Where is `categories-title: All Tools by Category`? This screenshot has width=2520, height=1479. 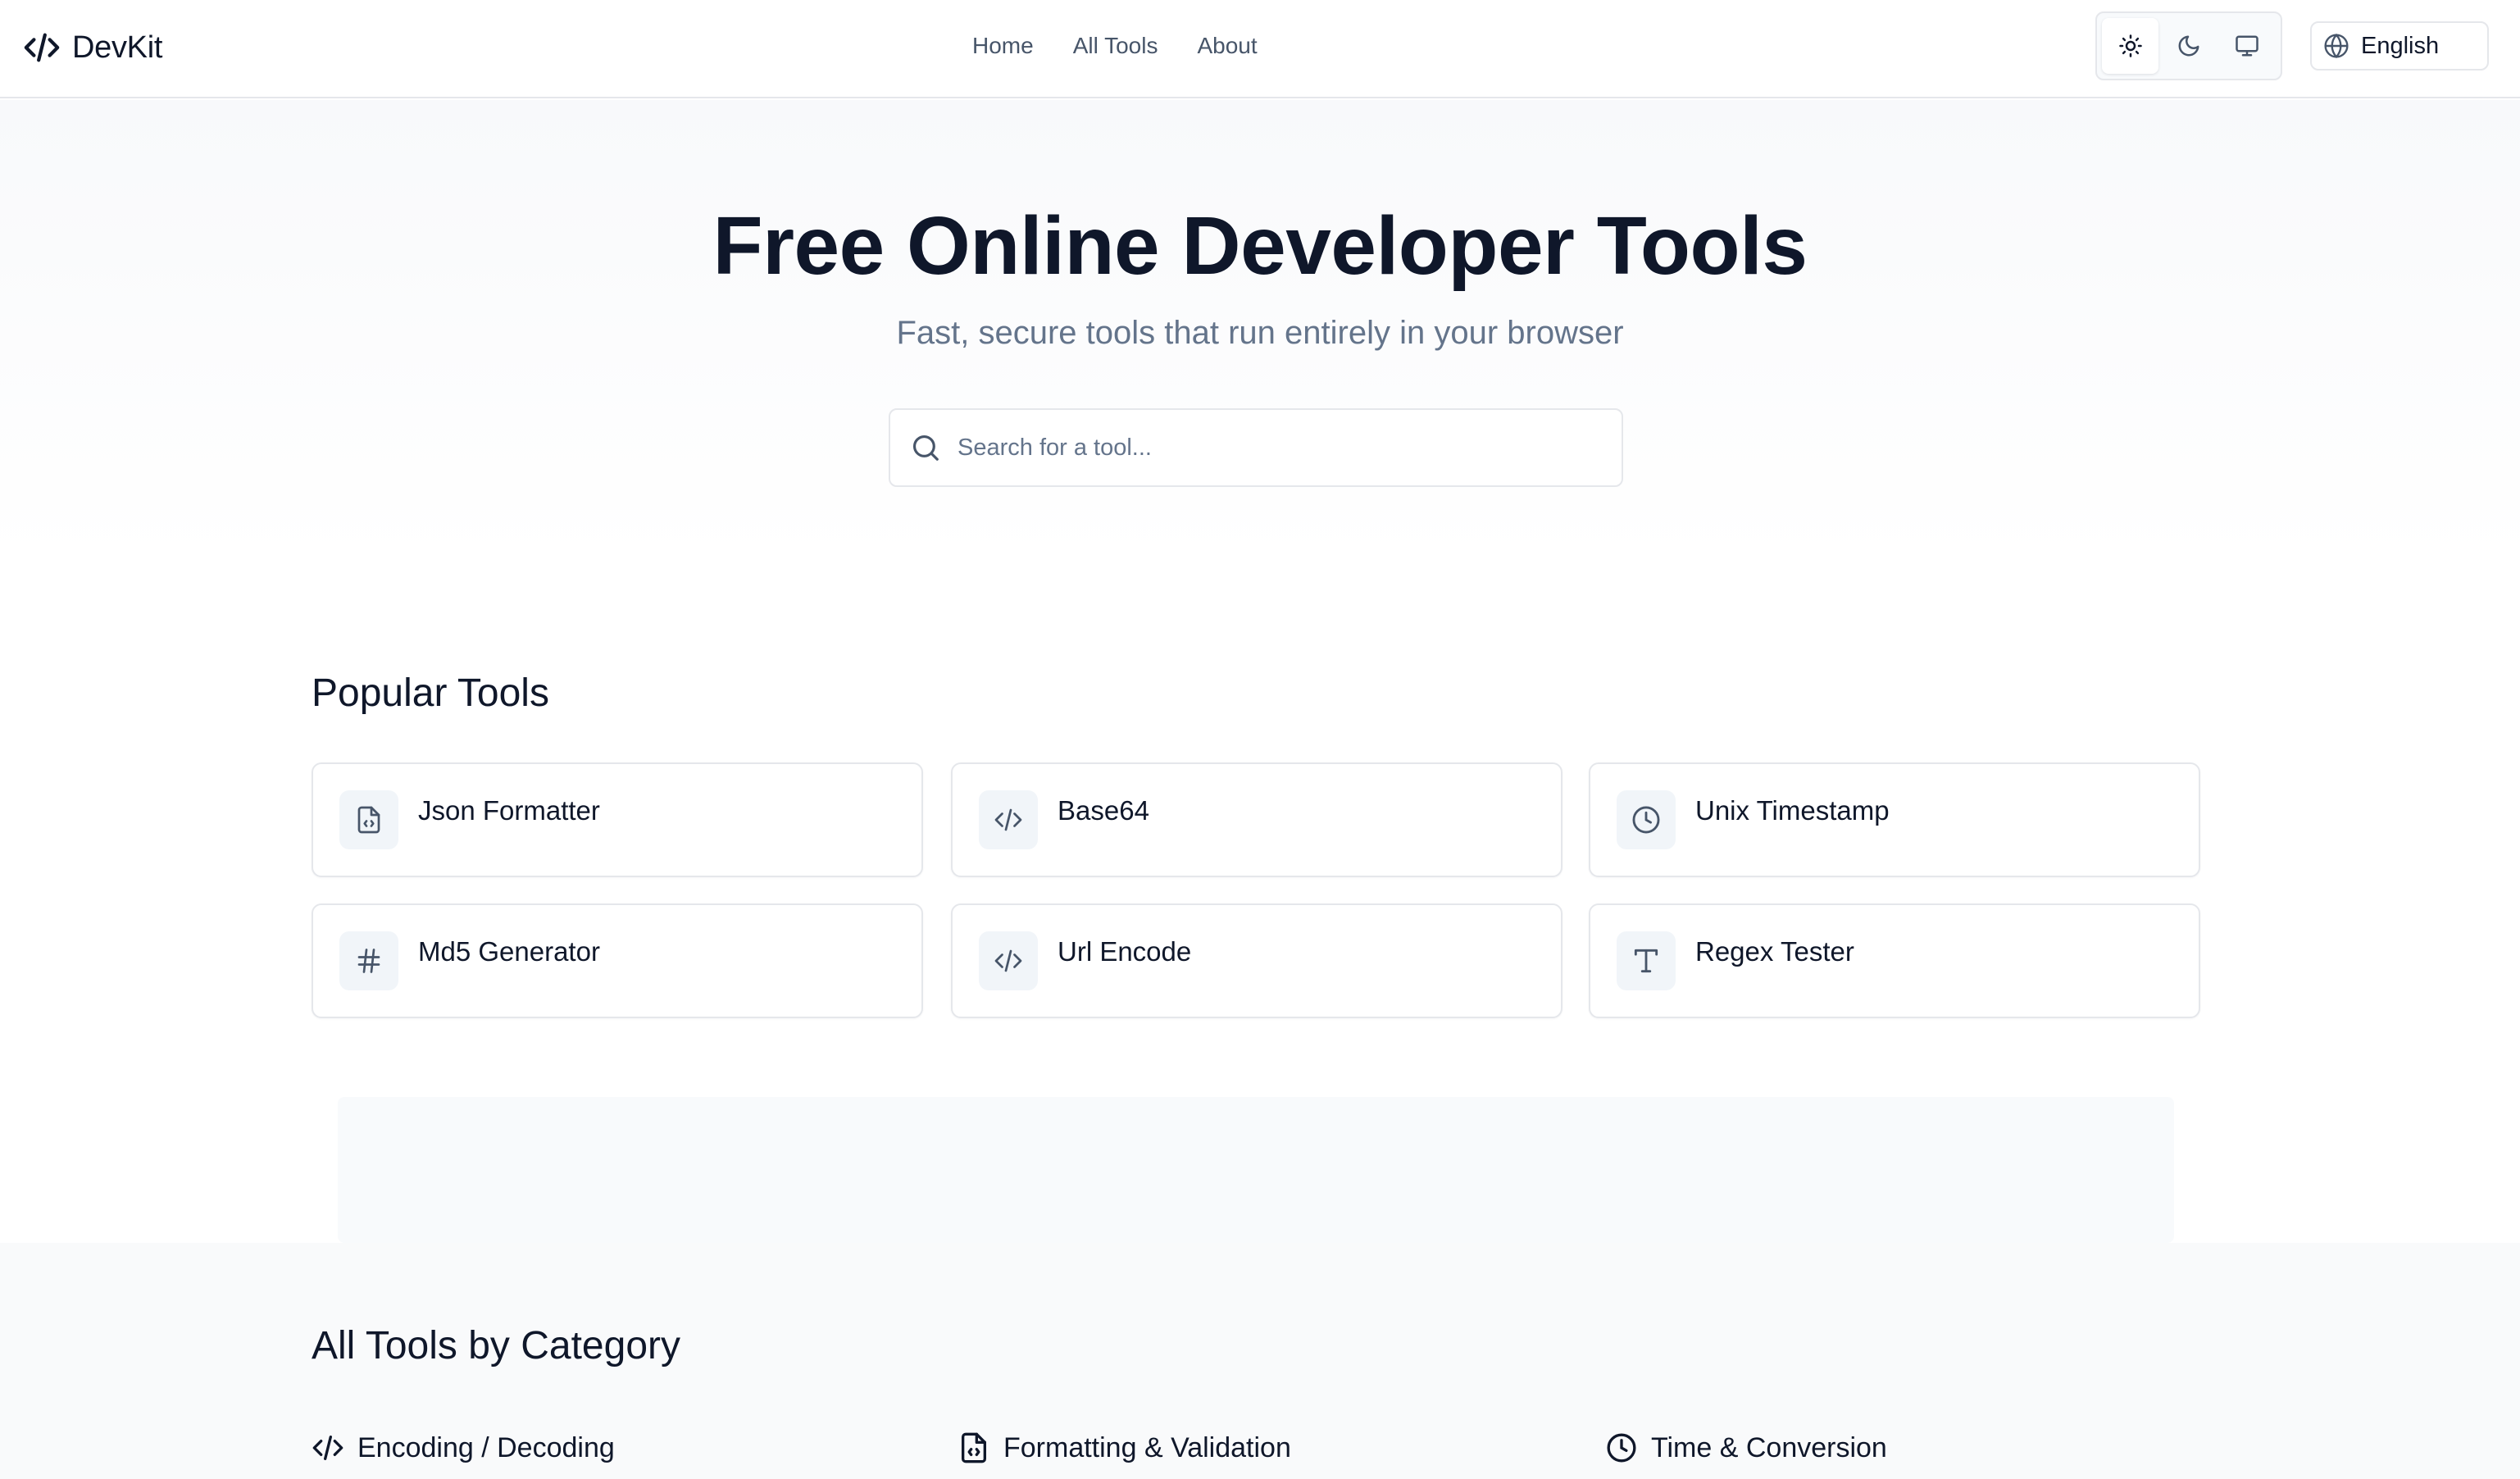
categories-title: All Tools by Category is located at coordinates (496, 1346).